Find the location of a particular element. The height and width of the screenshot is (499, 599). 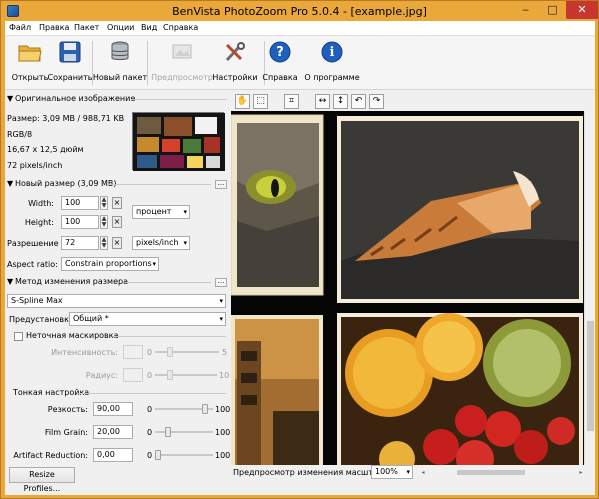

height-spinner: ▲ ▼ is located at coordinates (104, 222).